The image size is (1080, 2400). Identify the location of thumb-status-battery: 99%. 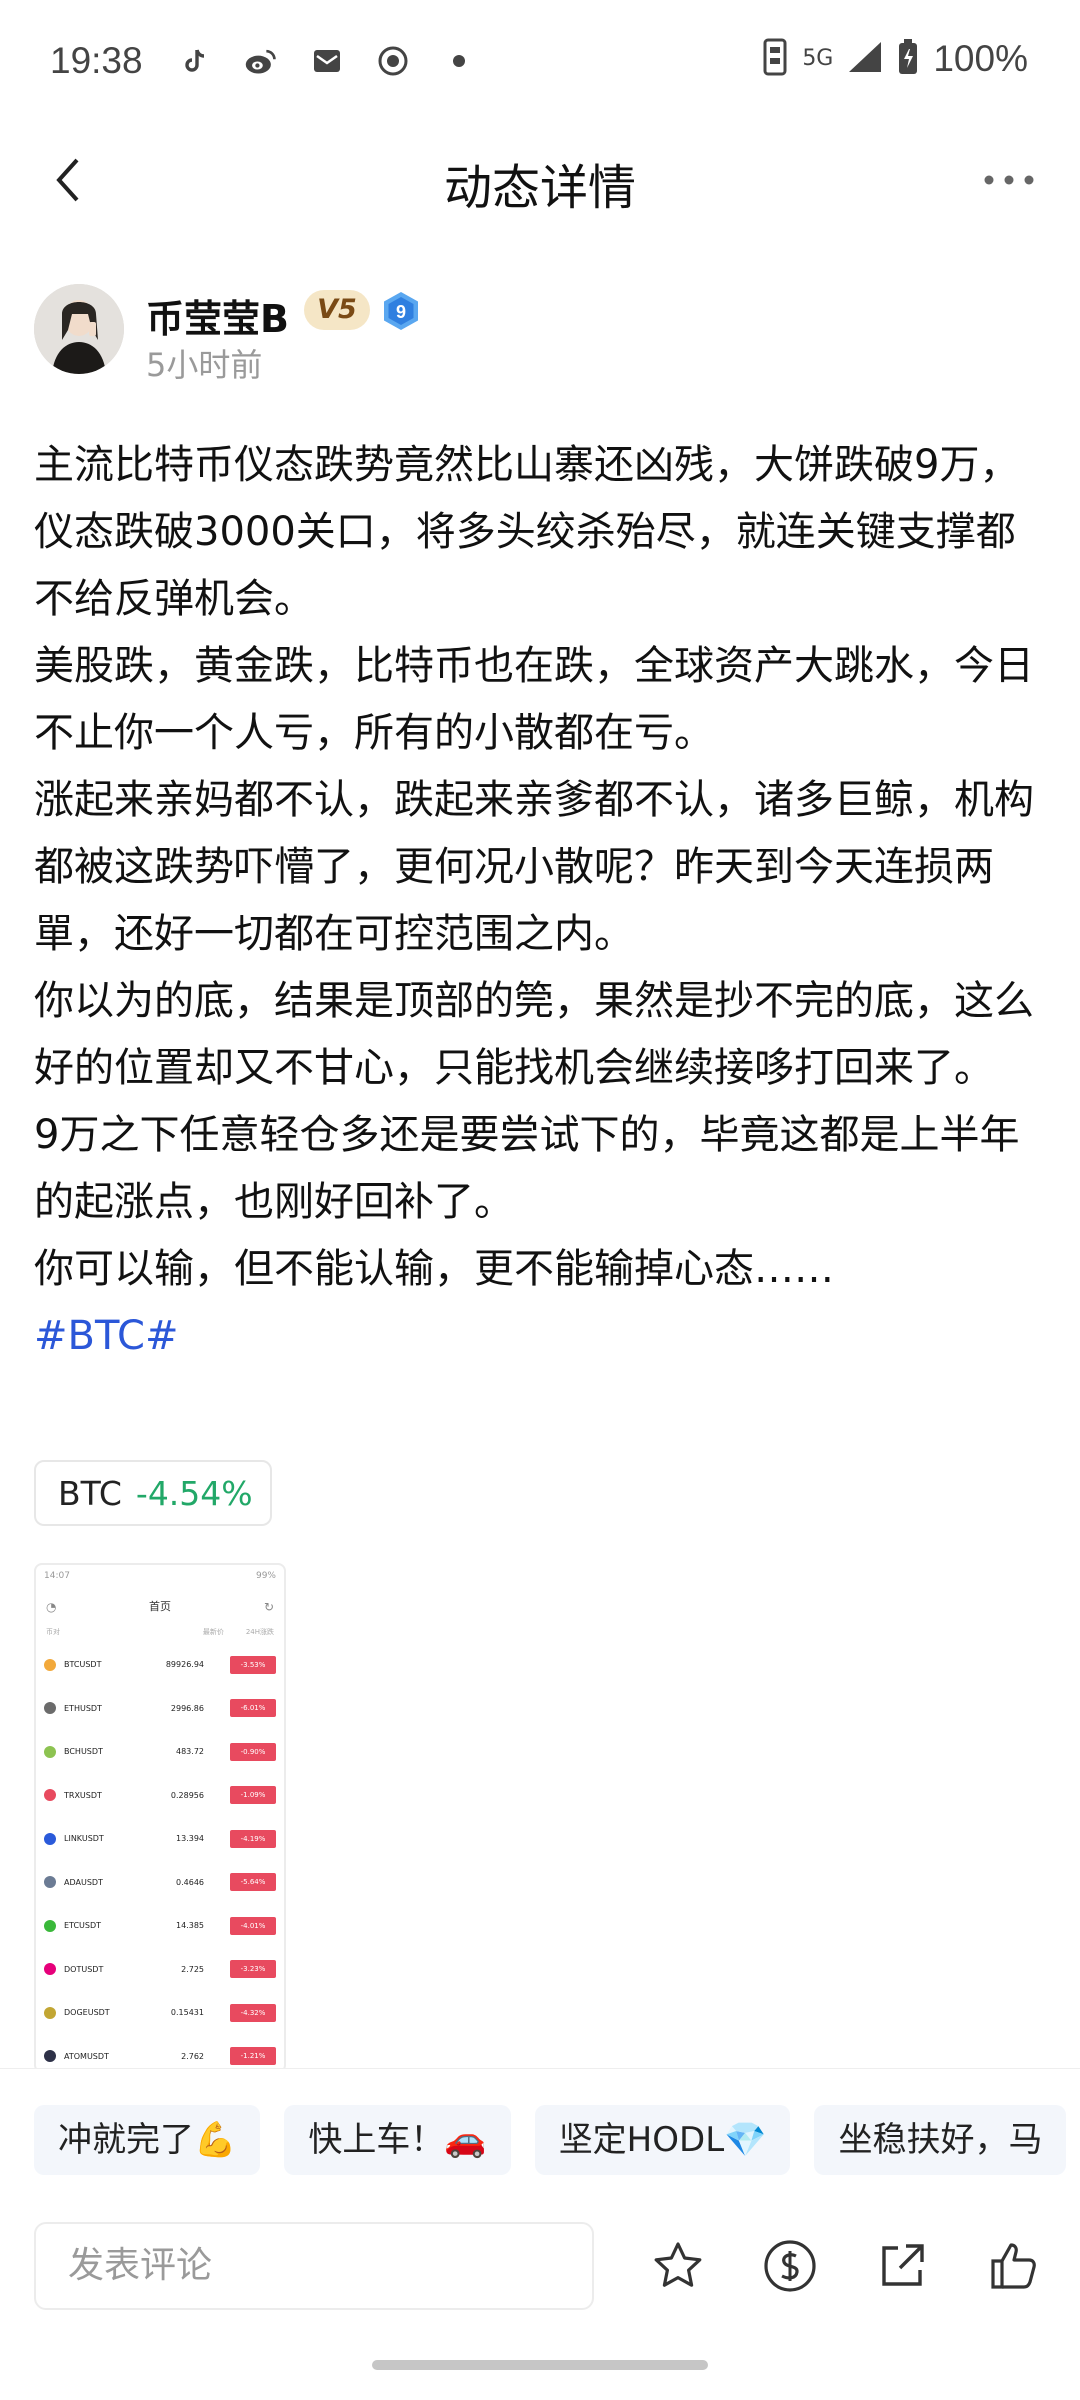
(265, 1576).